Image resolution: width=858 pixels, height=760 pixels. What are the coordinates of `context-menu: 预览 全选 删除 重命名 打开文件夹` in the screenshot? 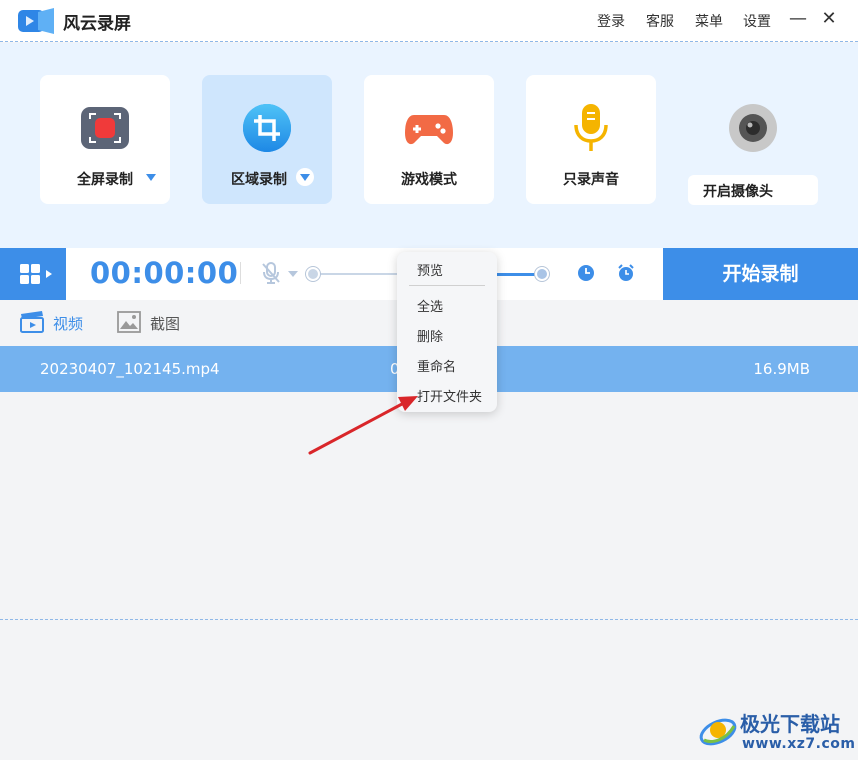 It's located at (447, 332).